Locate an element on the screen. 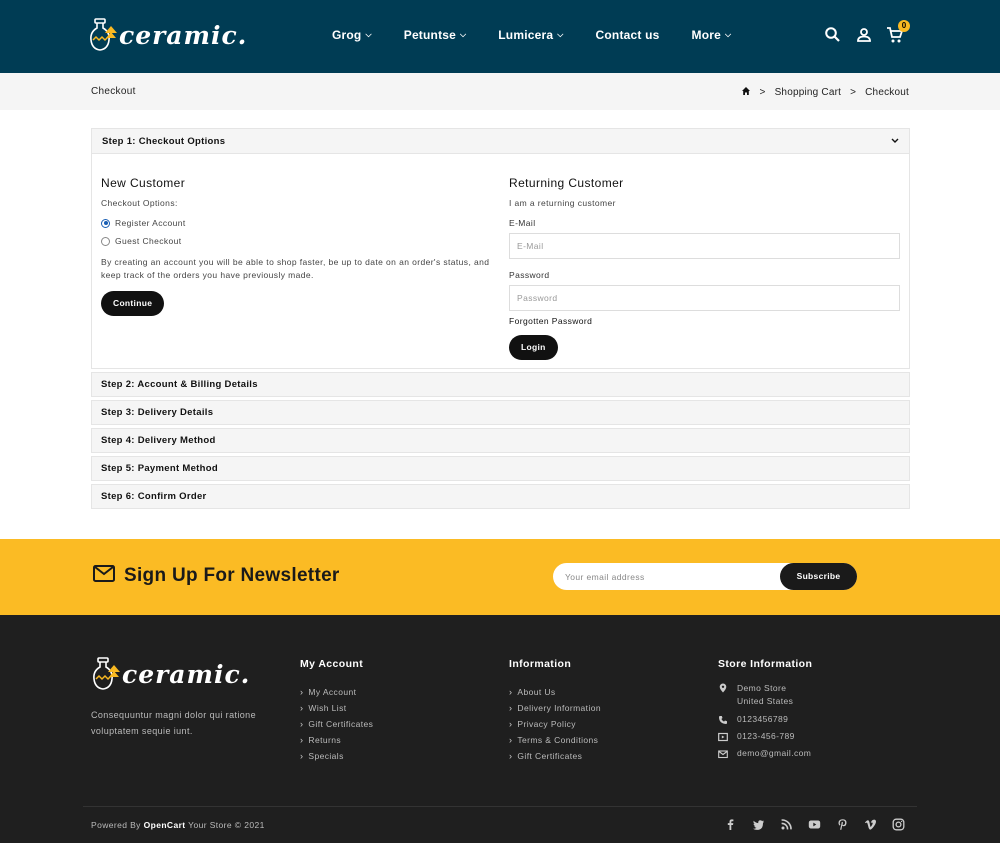  search-icon is located at coordinates (833, 35).